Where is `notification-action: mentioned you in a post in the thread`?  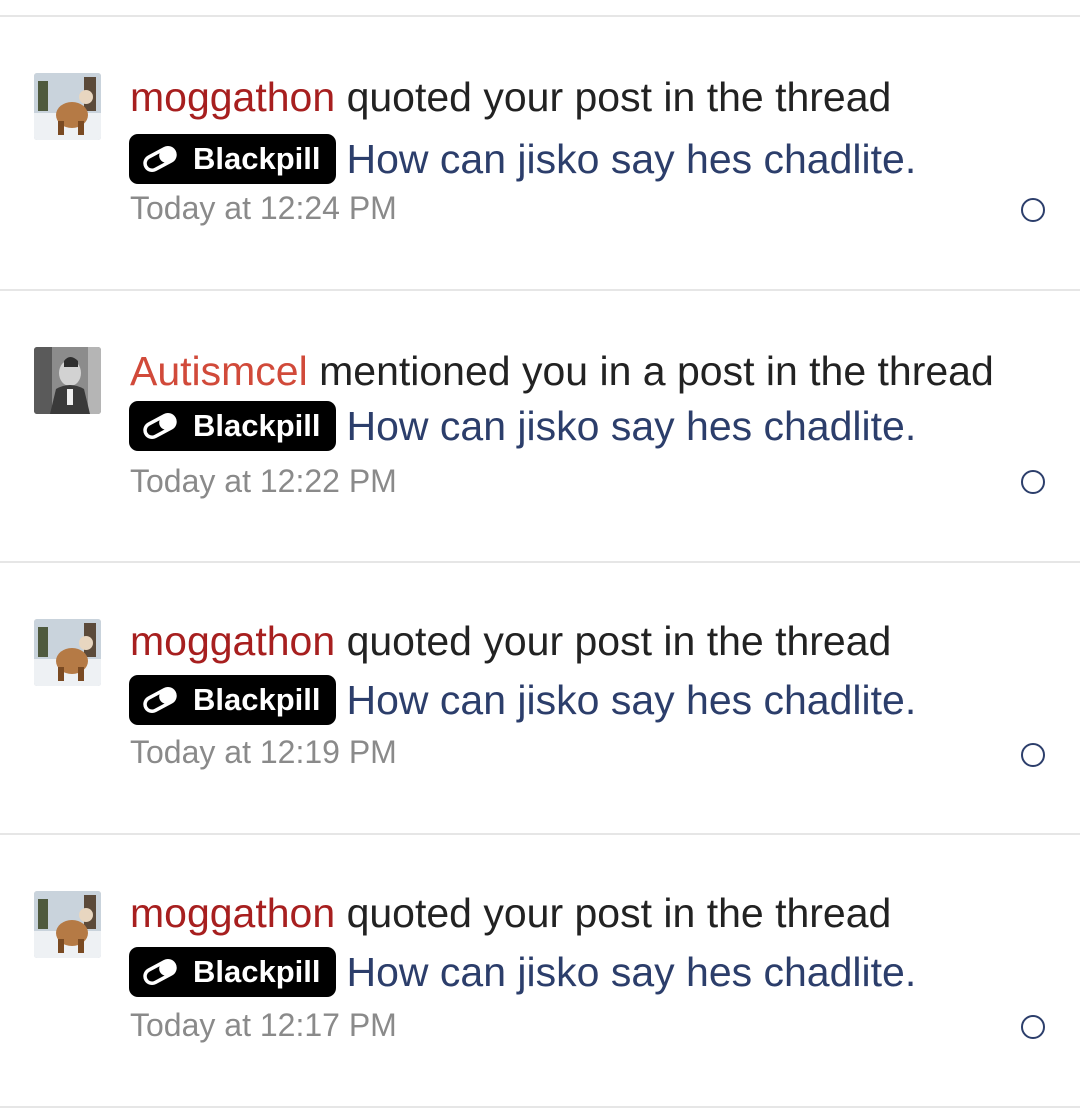 notification-action: mentioned you in a post in the thread is located at coordinates (650, 371).